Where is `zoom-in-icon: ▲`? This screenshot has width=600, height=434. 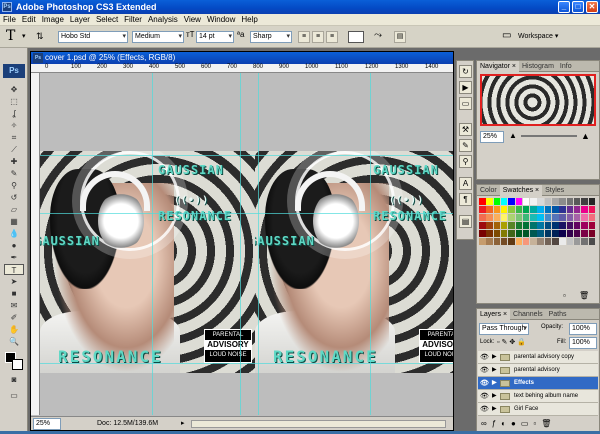
zoom-in-icon: ▲ is located at coordinates (585, 136).